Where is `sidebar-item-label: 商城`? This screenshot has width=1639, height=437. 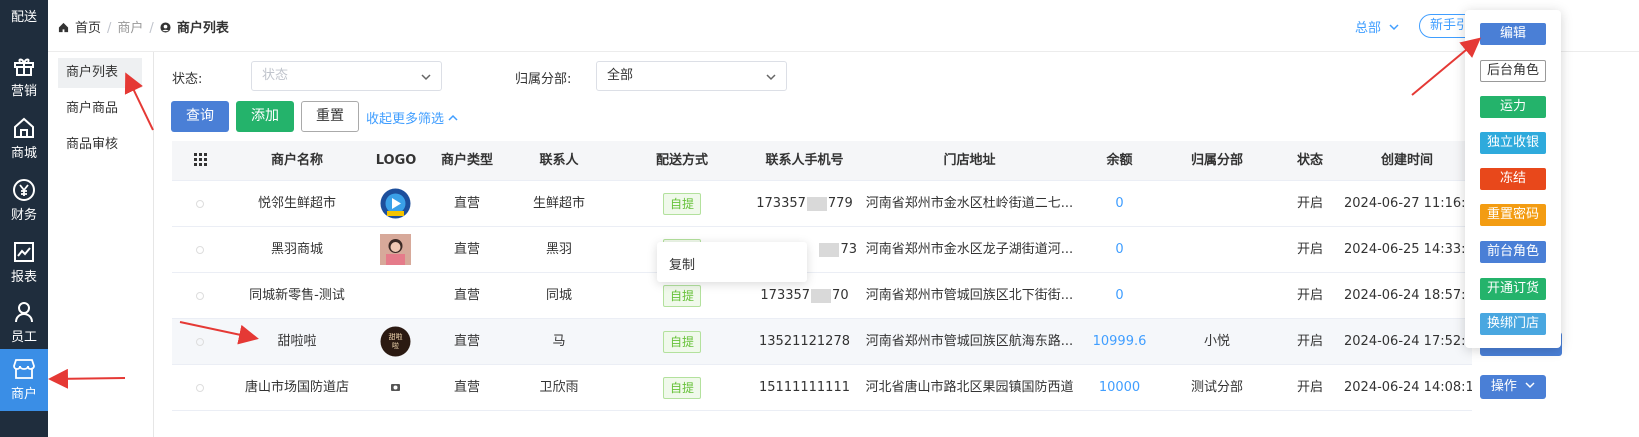 sidebar-item-label: 商城 is located at coordinates (23, 153).